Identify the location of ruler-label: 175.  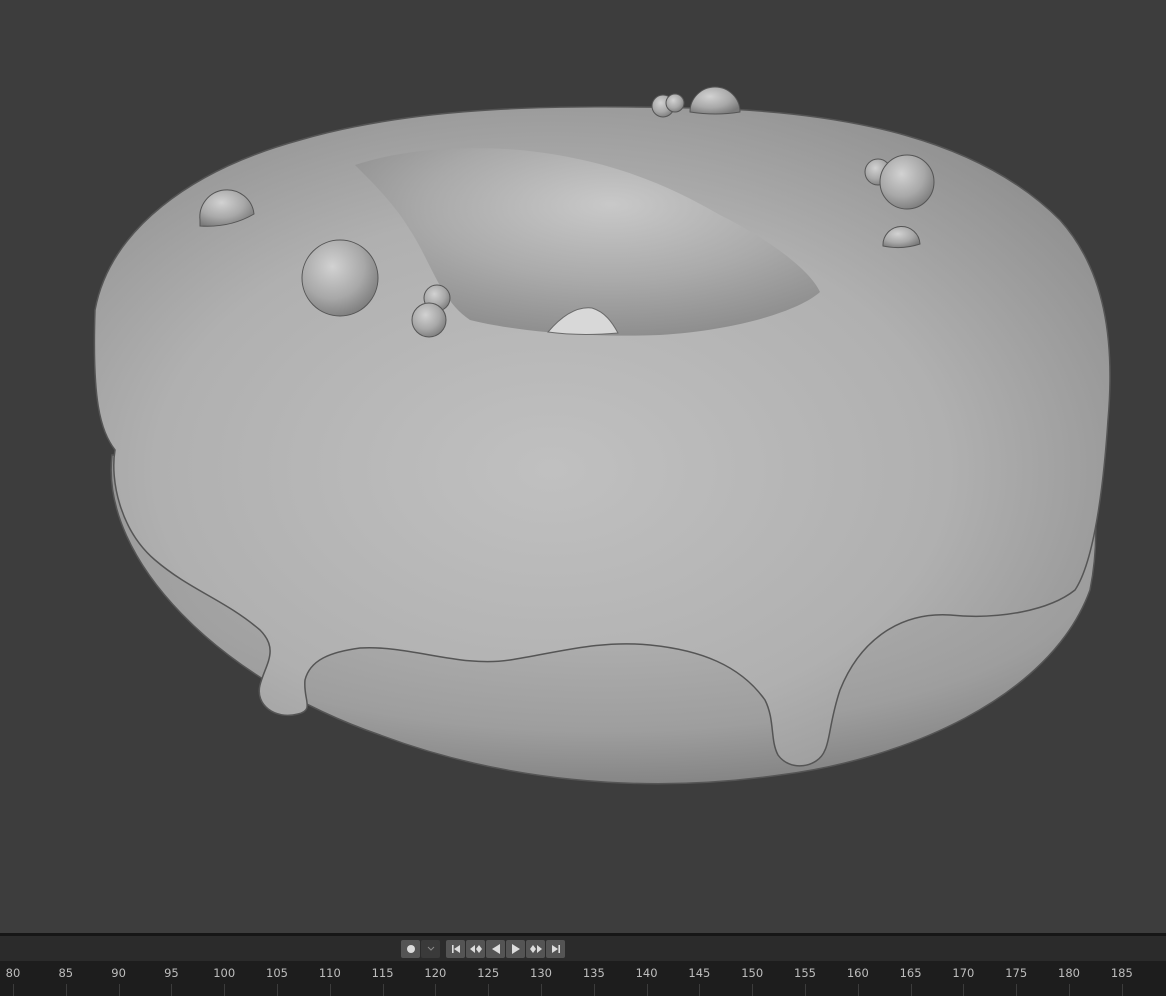
(1016, 973).